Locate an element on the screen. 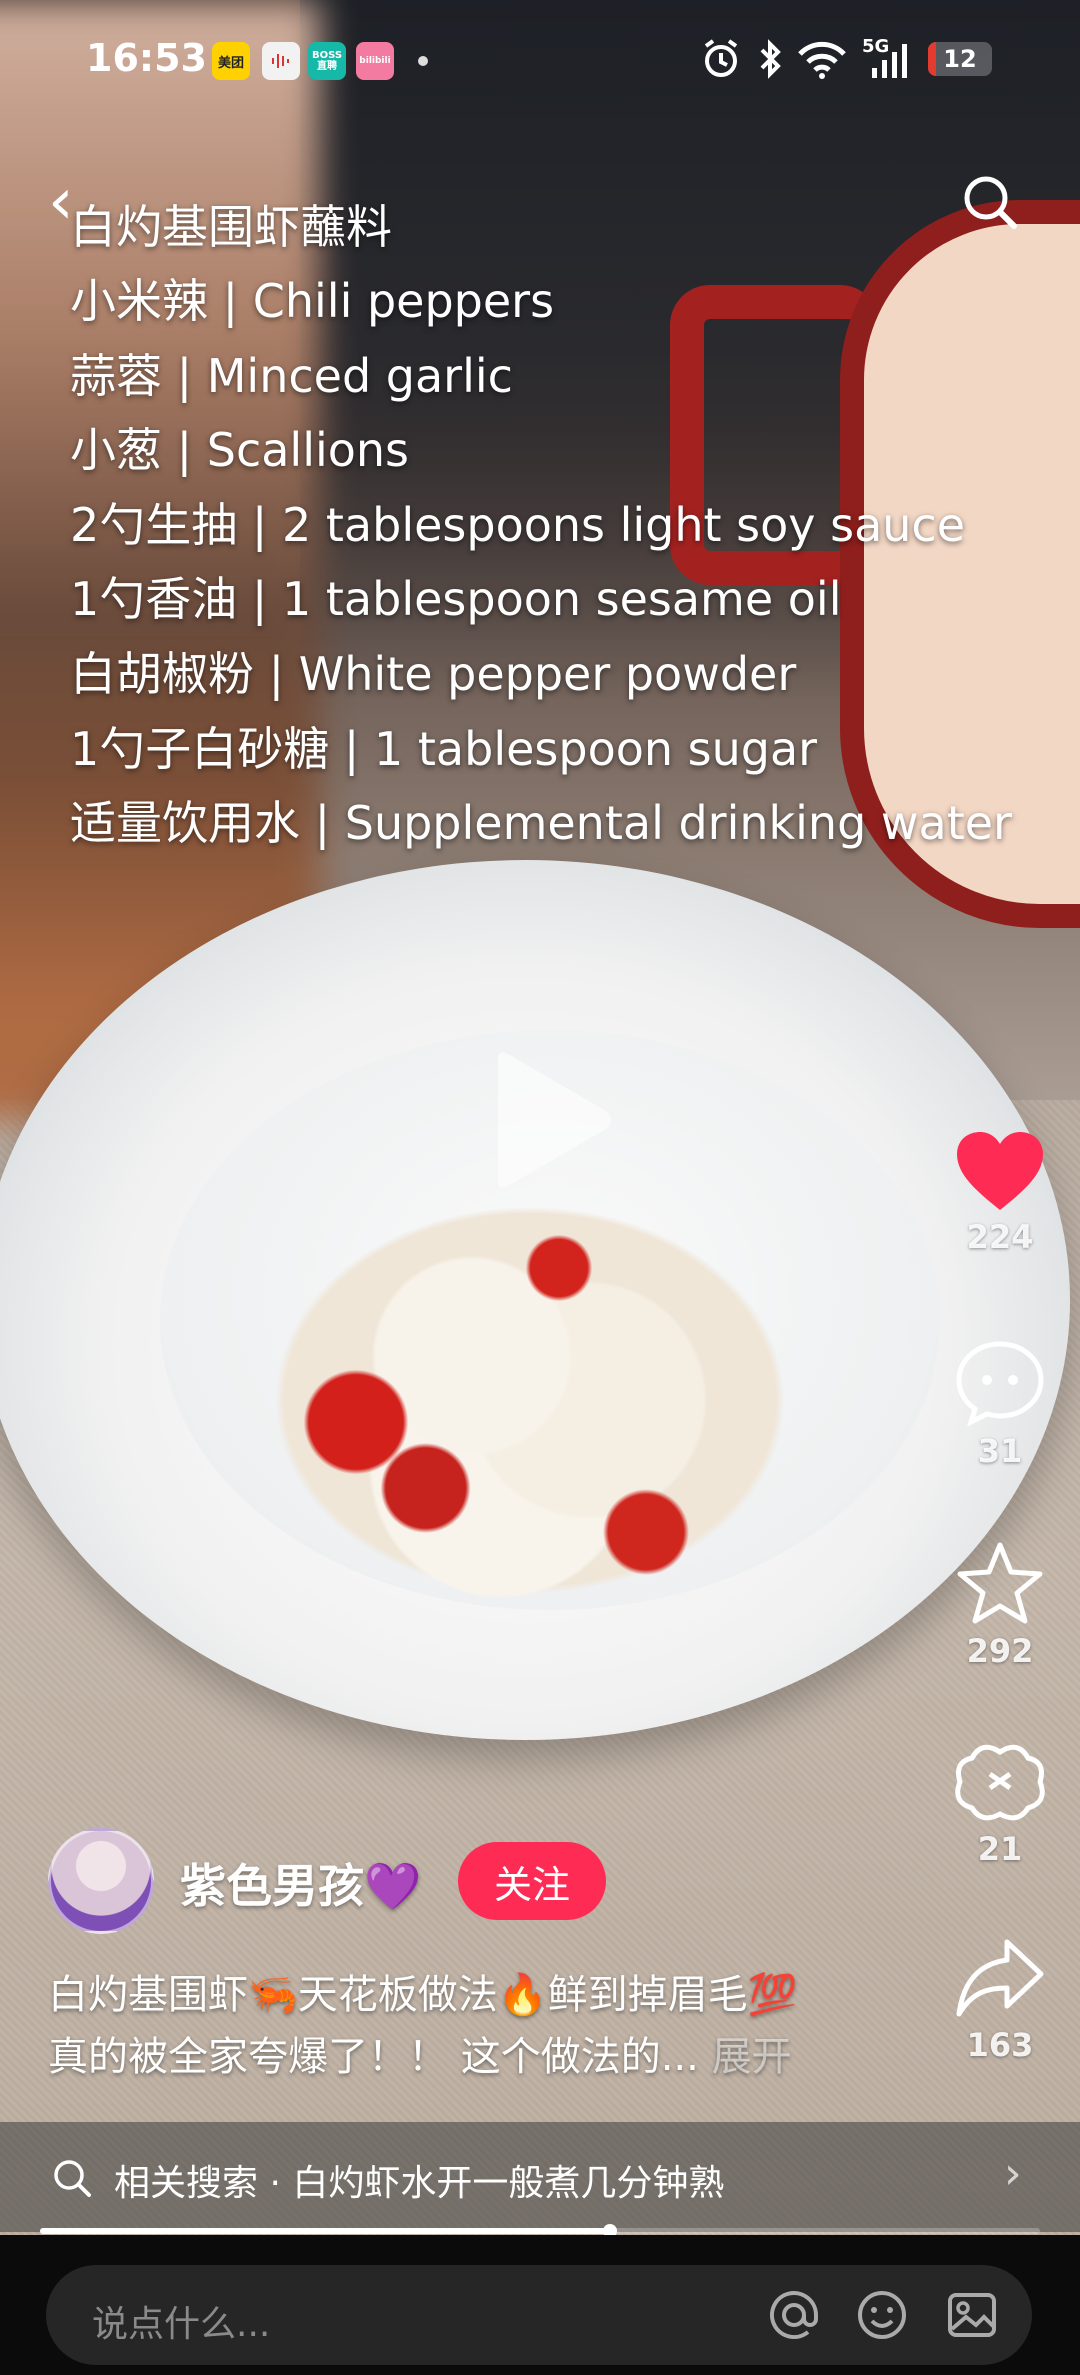 The height and width of the screenshot is (2375, 1080). image-icon is located at coordinates (972, 2315).